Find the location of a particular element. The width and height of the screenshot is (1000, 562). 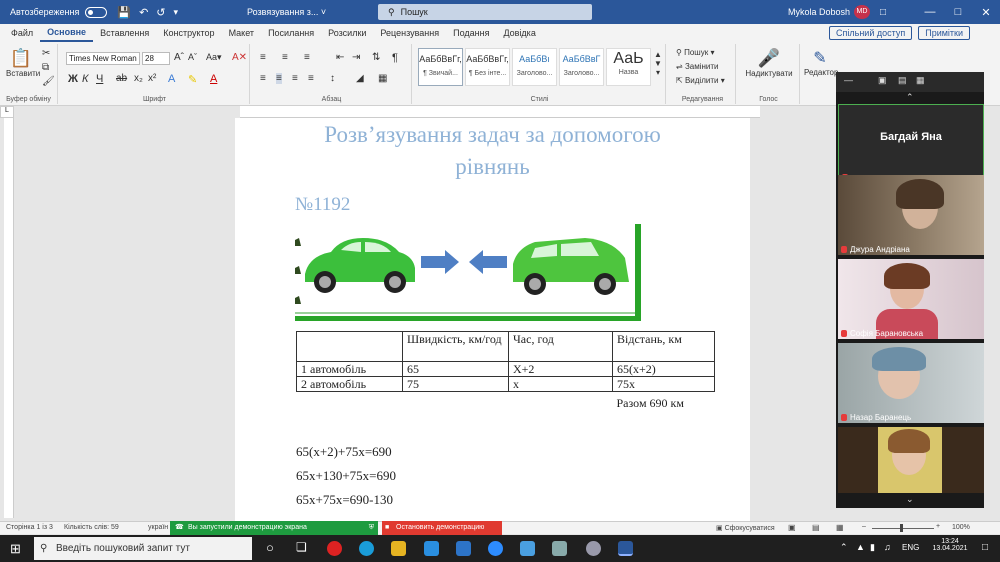

select-button: ⇱ Виділити ▾ is located at coordinates (700, 80).